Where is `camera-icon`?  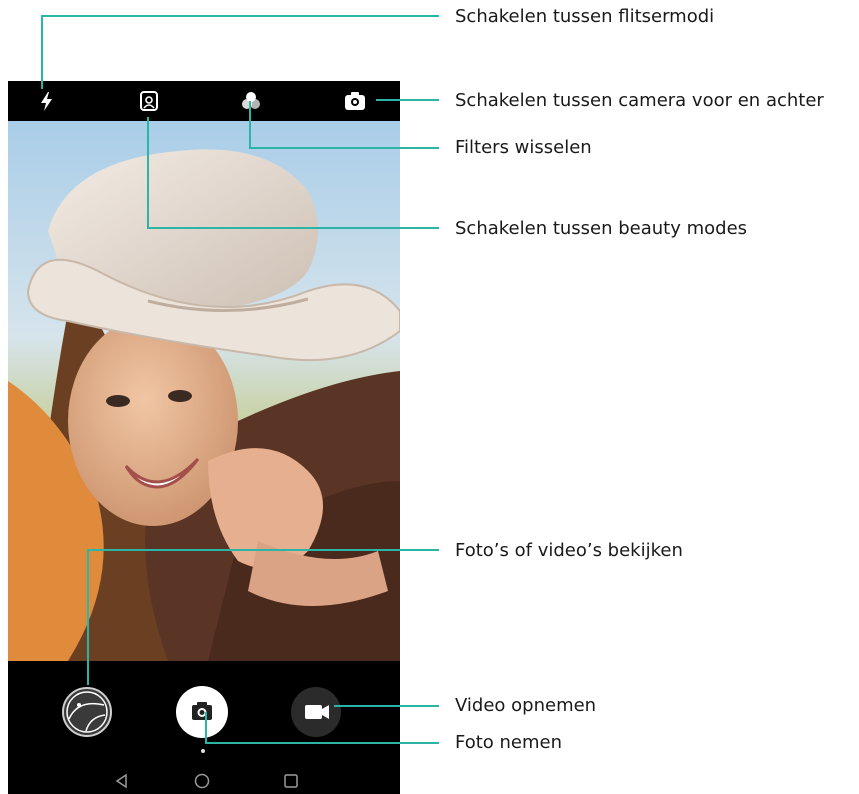
camera-icon is located at coordinates (202, 711).